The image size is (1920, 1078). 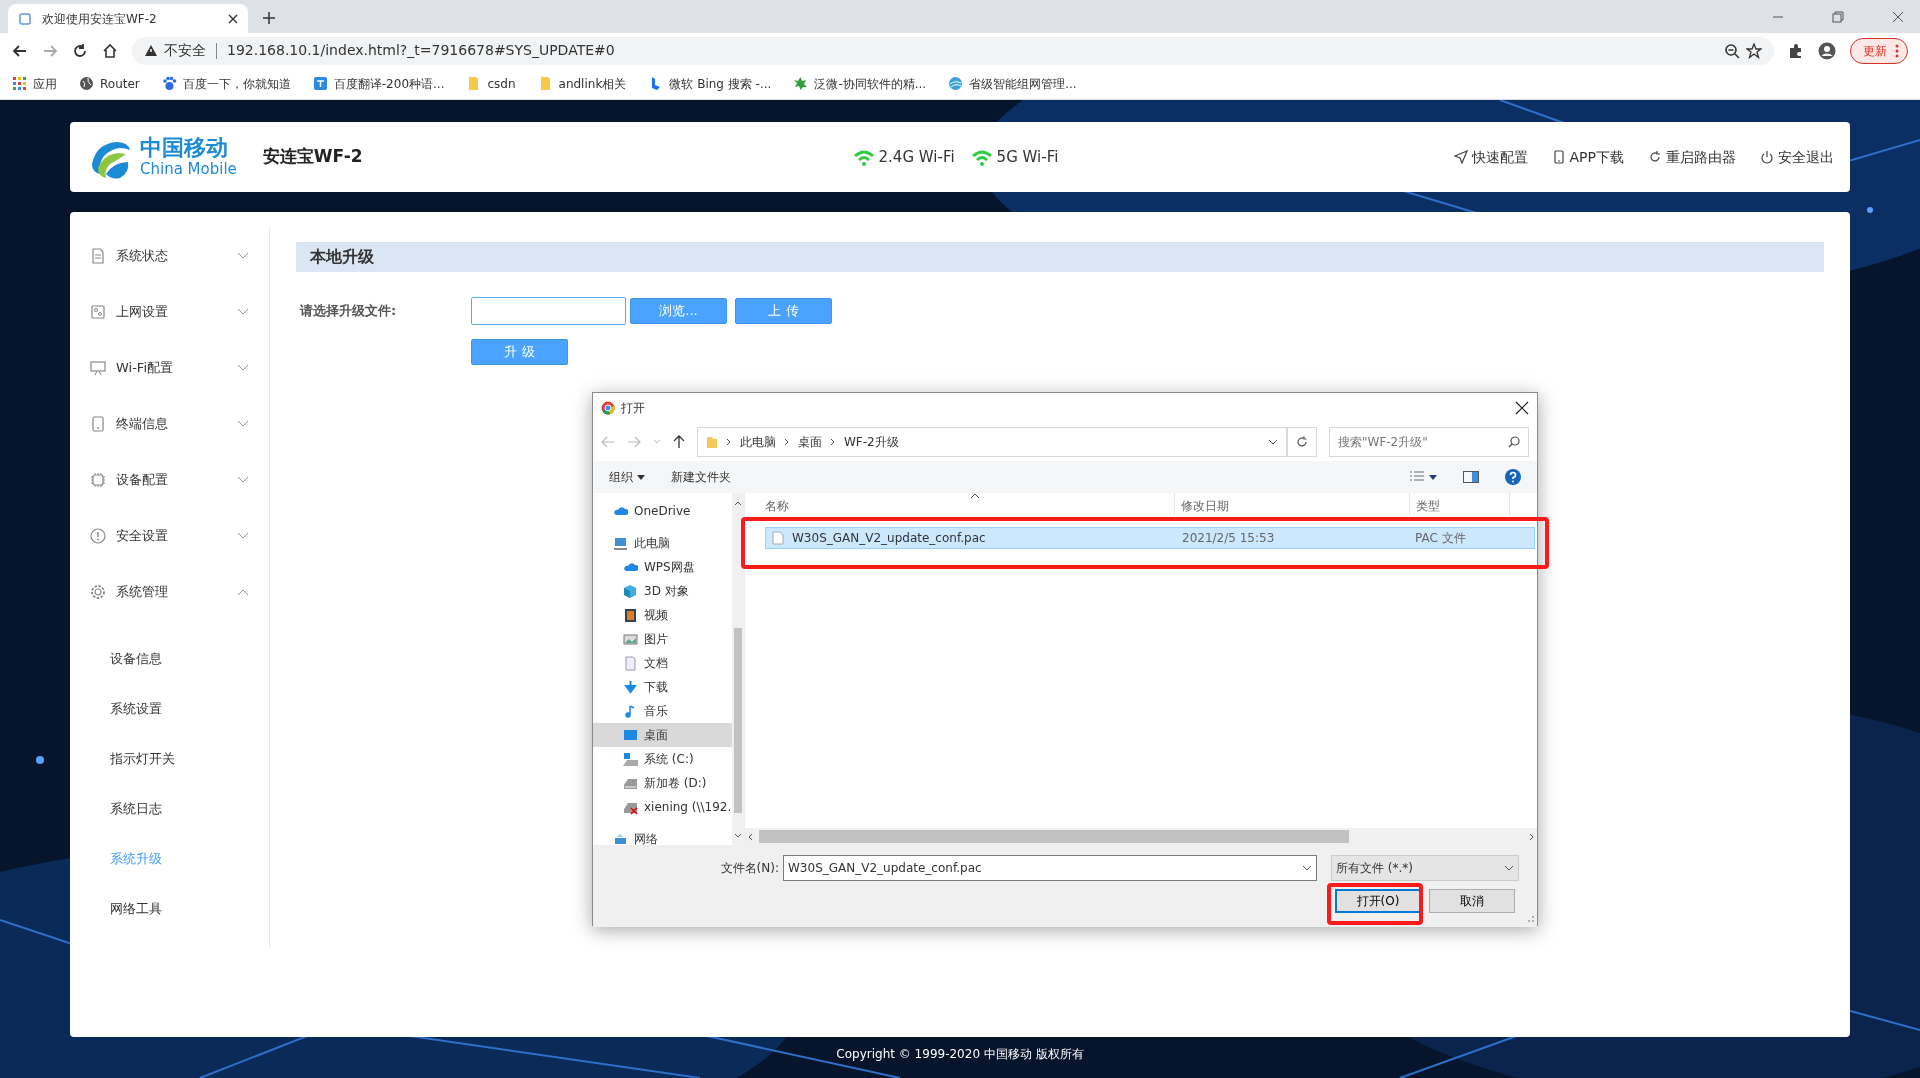 What do you see at coordinates (662, 759) in the screenshot?
I see `nav-item: 系统 (C:)` at bounding box center [662, 759].